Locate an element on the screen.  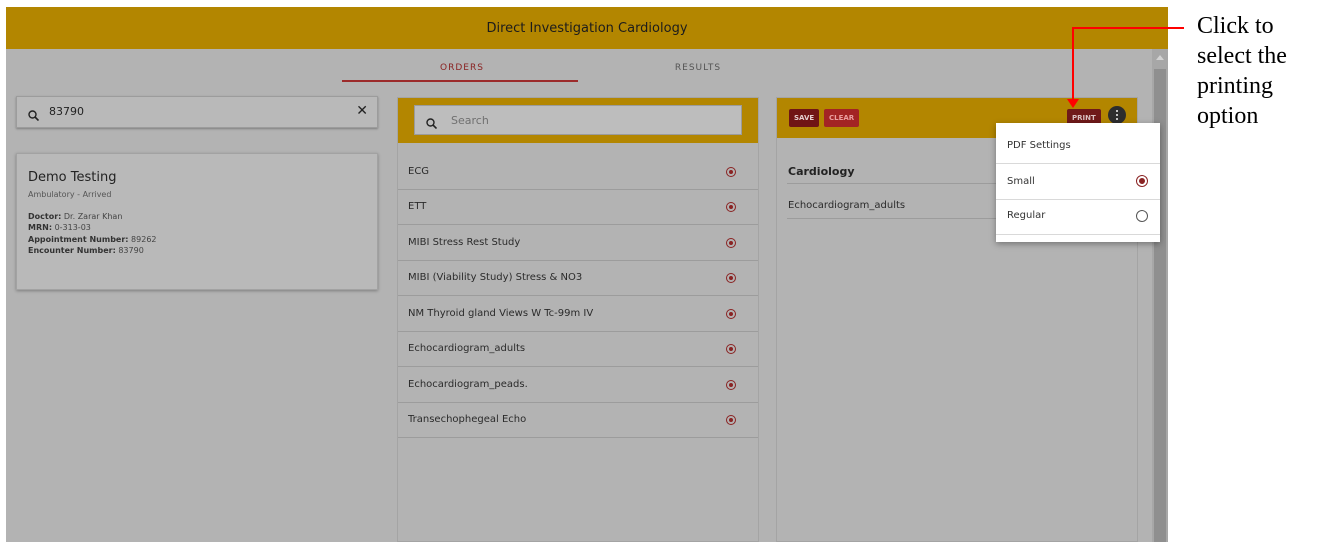
patient-doctor: Doctor: Dr. Zarar Khan is located at coordinates (75, 216).